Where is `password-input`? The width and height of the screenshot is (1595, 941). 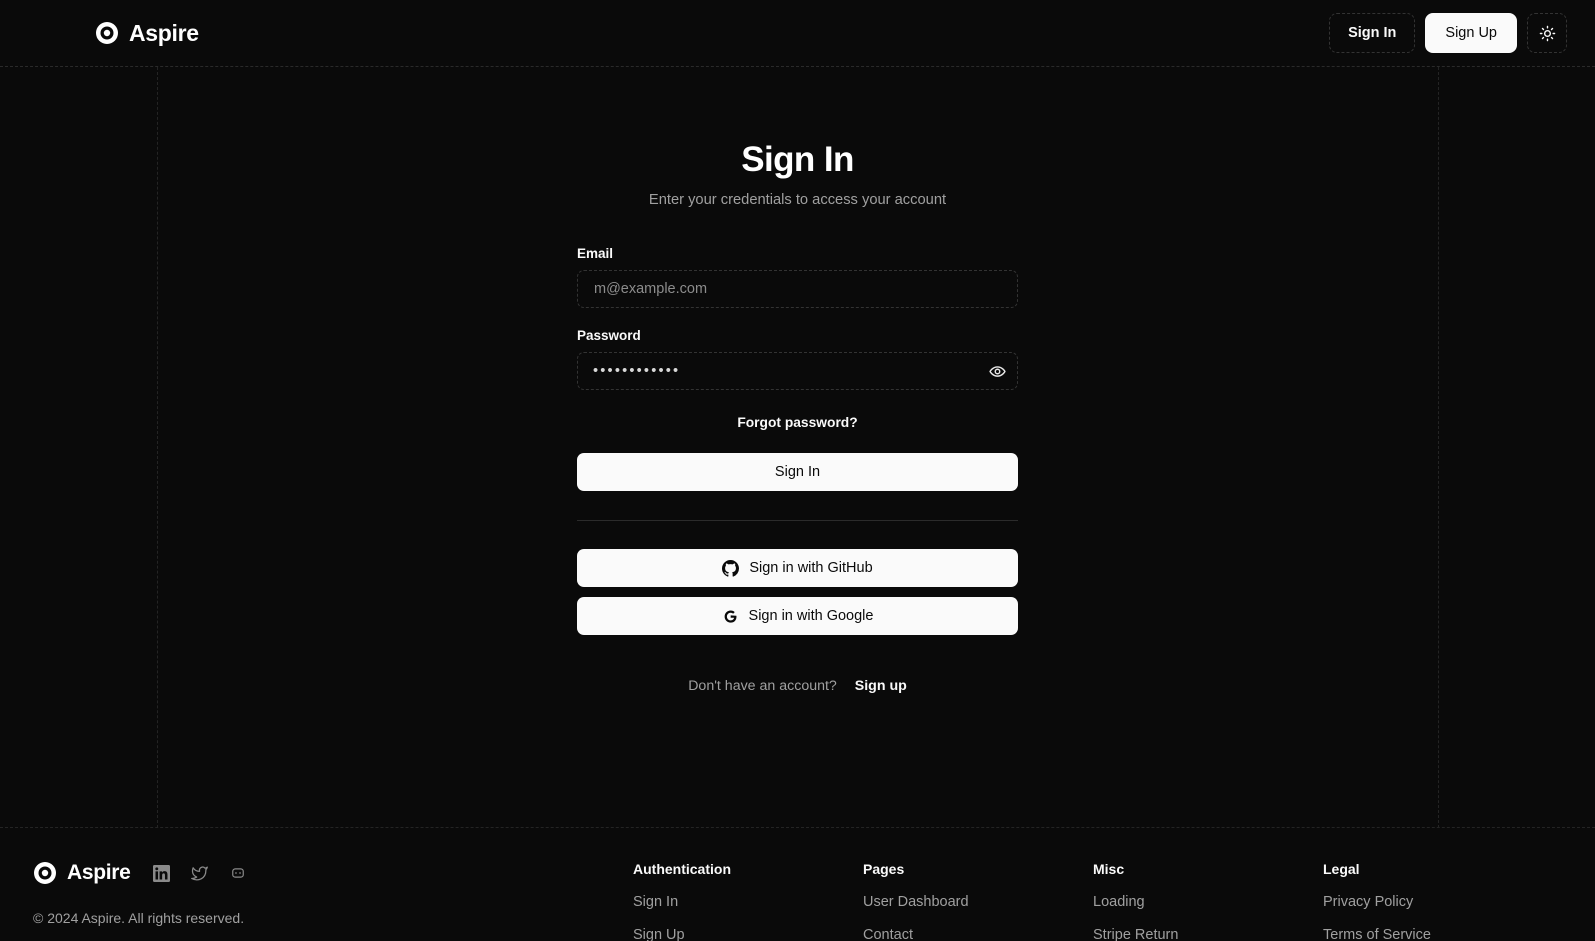
password-input is located at coordinates (797, 371).